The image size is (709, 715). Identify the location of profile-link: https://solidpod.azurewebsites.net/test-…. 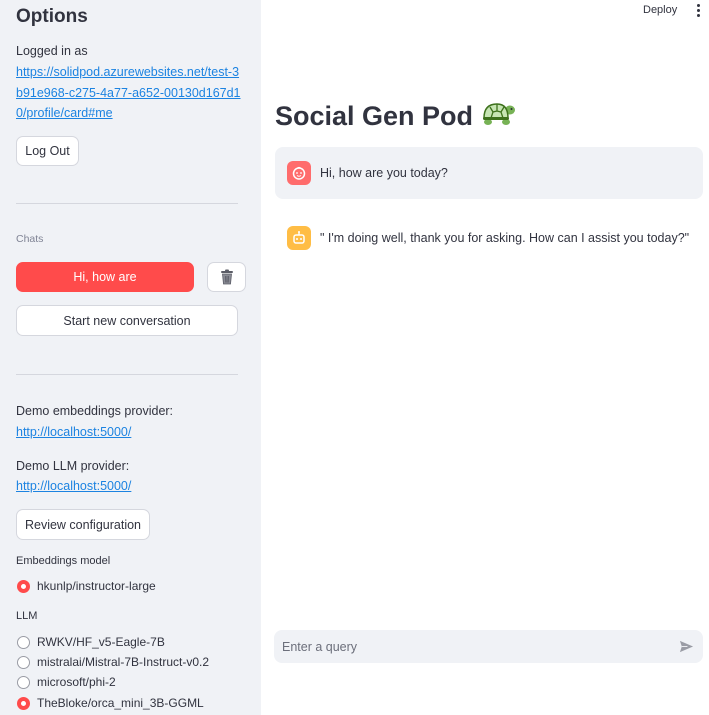
(128, 93).